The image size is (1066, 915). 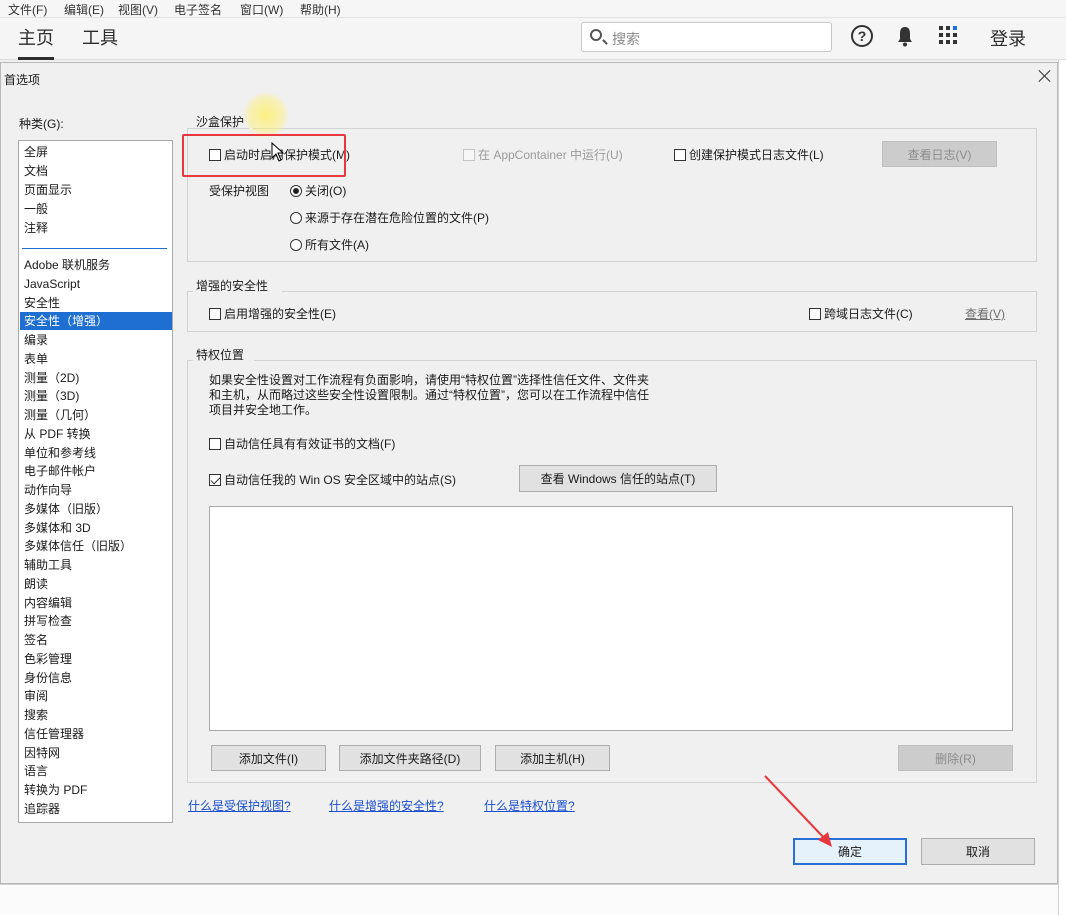 What do you see at coordinates (429, 380) in the screenshot?
I see `description-line: 如果安全性设置对工作流程有负面影响，请使用“特权位置”选择性信任文件、文件夹` at bounding box center [429, 380].